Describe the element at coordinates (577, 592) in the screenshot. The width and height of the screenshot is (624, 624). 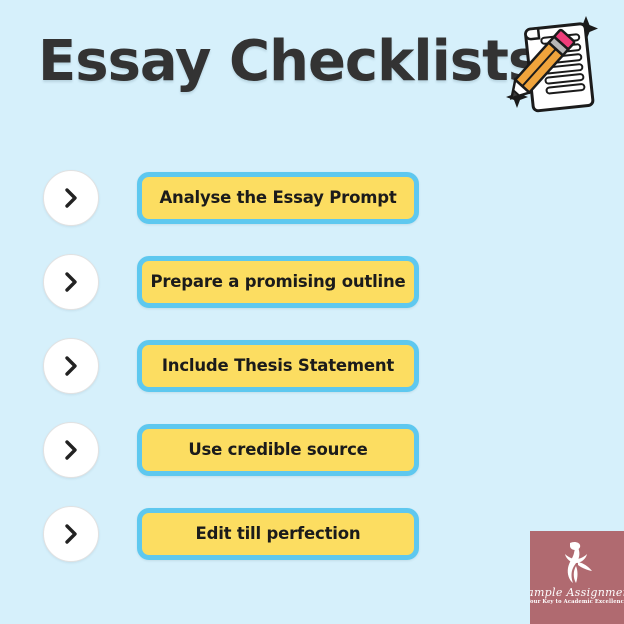
I see `brand-name: Sample Assignment` at that location.